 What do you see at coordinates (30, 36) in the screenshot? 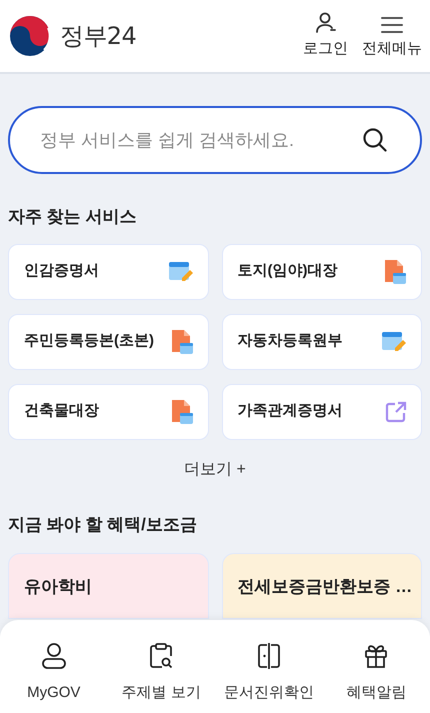
I see `government-emblem-icon` at bounding box center [30, 36].